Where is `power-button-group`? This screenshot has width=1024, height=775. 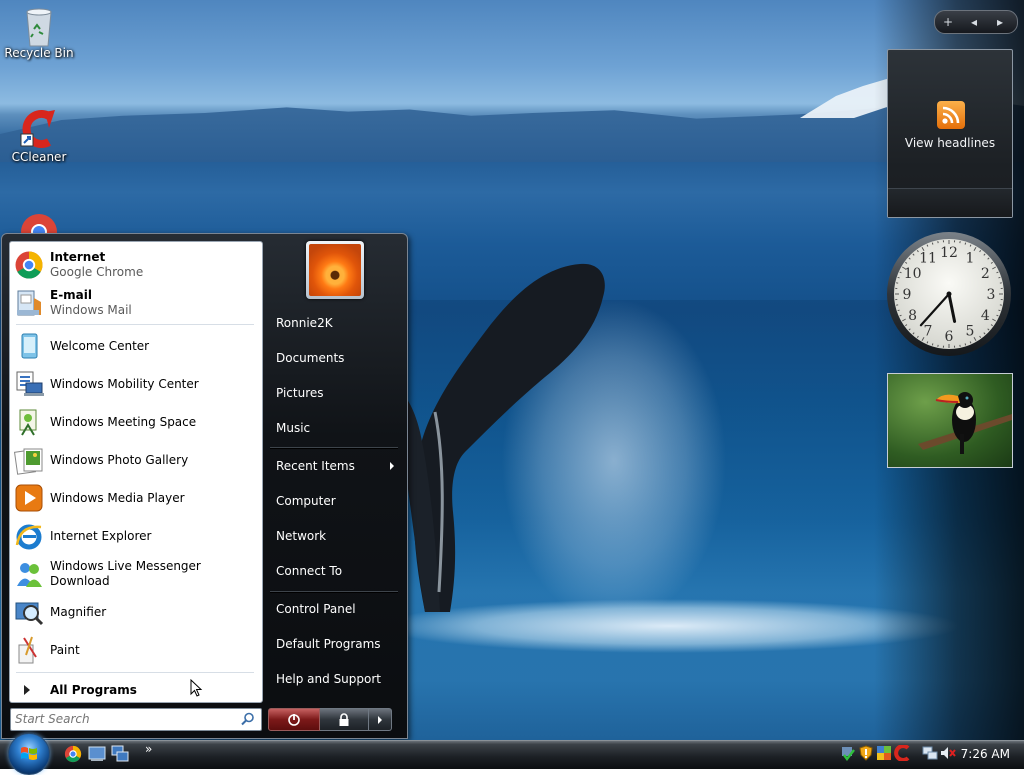
power-button-group is located at coordinates (331, 718).